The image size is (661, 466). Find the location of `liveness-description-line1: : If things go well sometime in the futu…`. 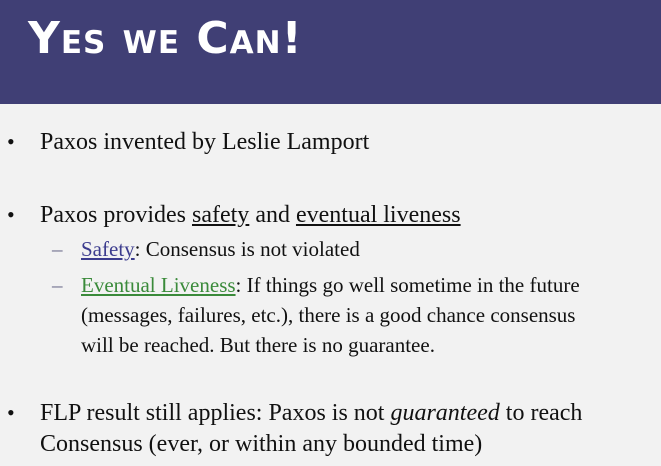

liveness-description-line1: : If things go well sometime in the futu… is located at coordinates (407, 285).